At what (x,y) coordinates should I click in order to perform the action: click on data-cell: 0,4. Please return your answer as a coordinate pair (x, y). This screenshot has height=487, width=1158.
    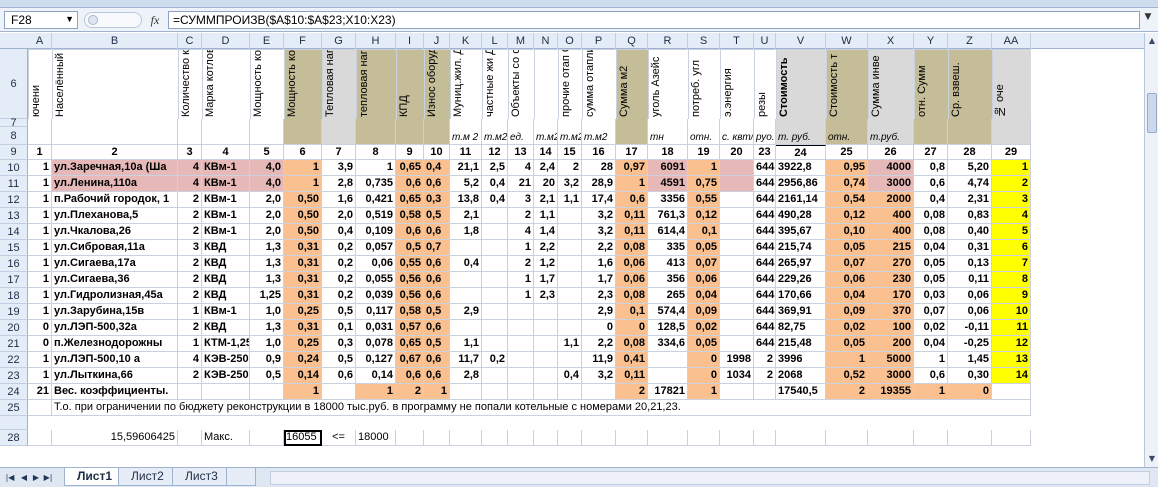
    Looking at the image, I should click on (437, 168).